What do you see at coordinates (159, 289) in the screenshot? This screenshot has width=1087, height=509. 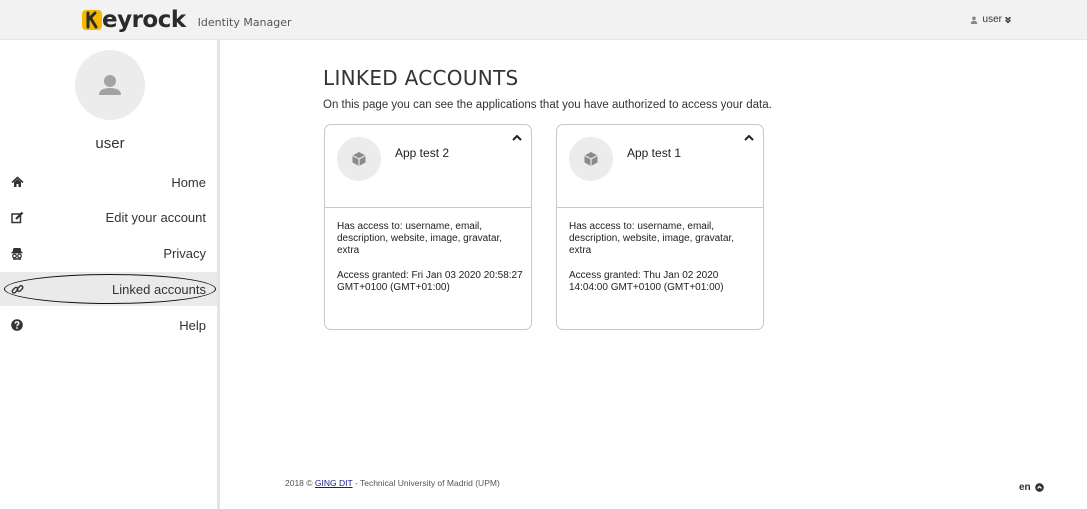 I see `sidebar-item-label: Linked accounts` at bounding box center [159, 289].